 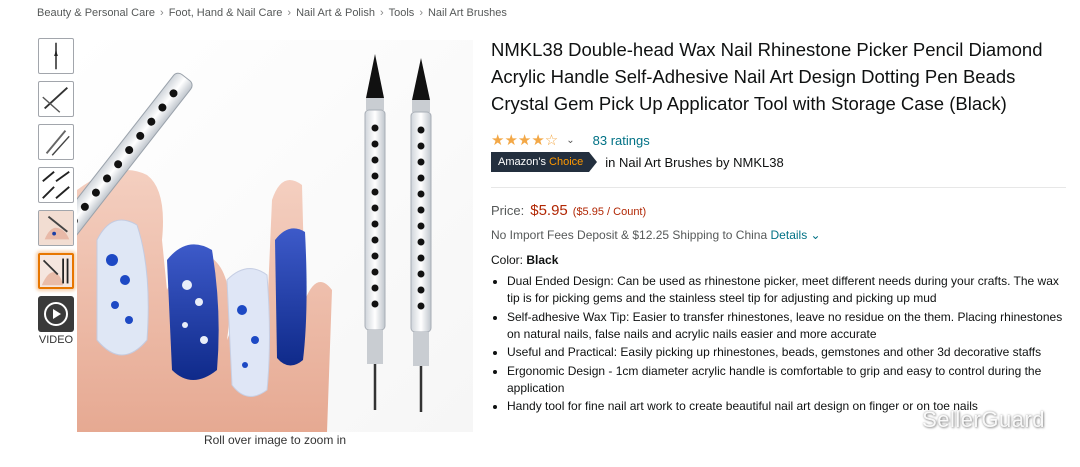 What do you see at coordinates (621, 140) in the screenshot?
I see `ratings-count-link: 83 ratings` at bounding box center [621, 140].